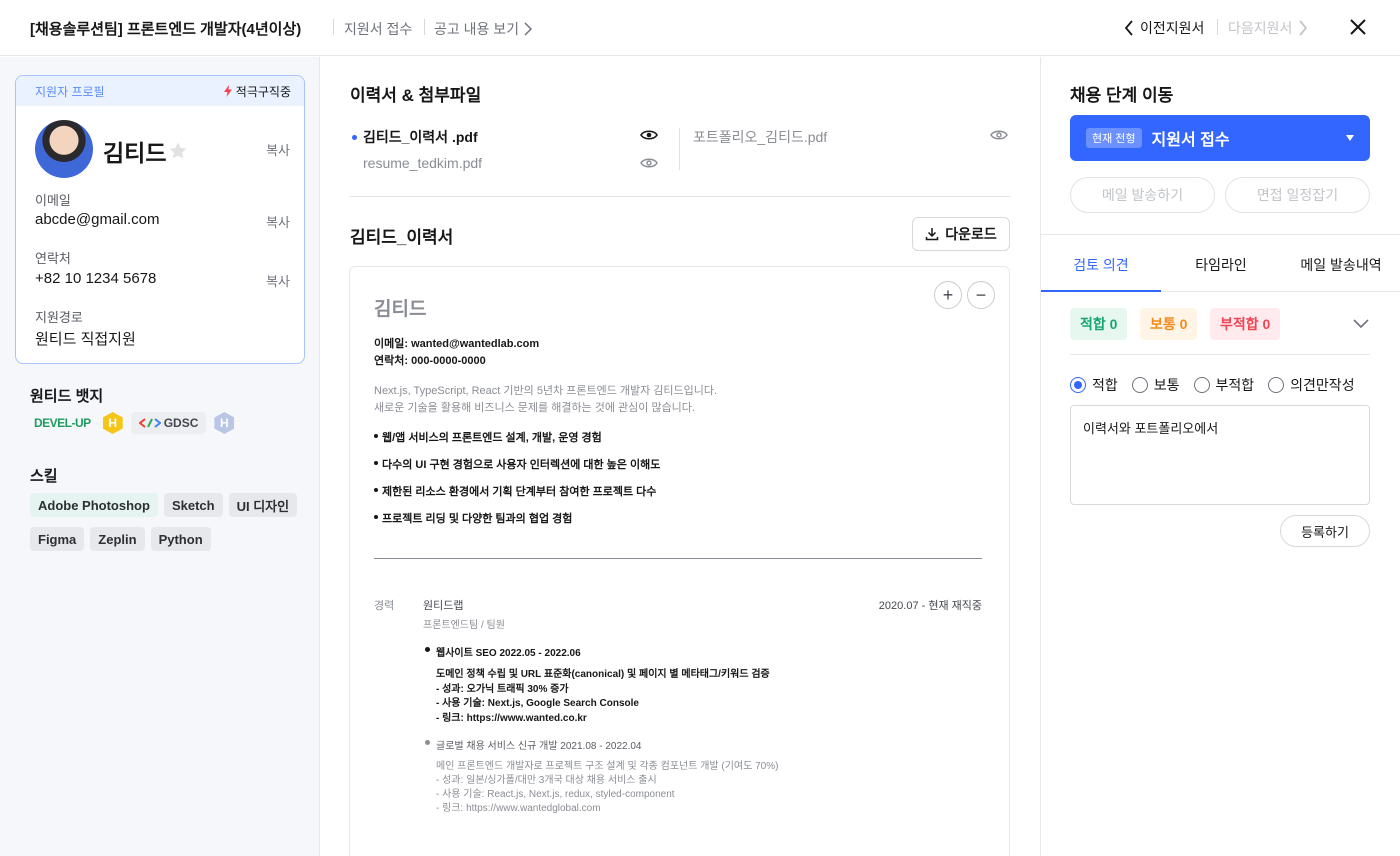 The width and height of the screenshot is (1400, 856). Describe the element at coordinates (443, 606) in the screenshot. I see `company-name: 원티드랩` at that location.